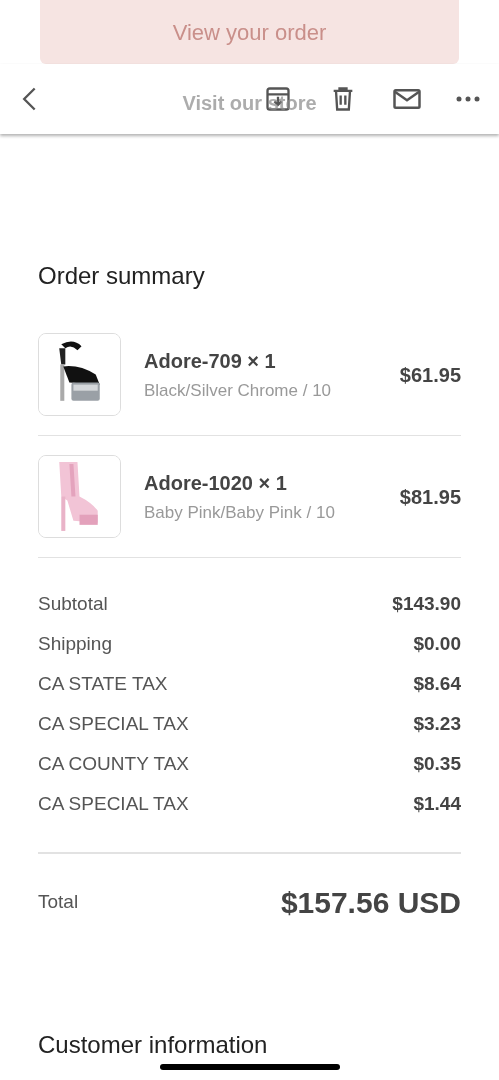 The image size is (499, 1080). I want to click on section-heading: Order summary, so click(122, 276).